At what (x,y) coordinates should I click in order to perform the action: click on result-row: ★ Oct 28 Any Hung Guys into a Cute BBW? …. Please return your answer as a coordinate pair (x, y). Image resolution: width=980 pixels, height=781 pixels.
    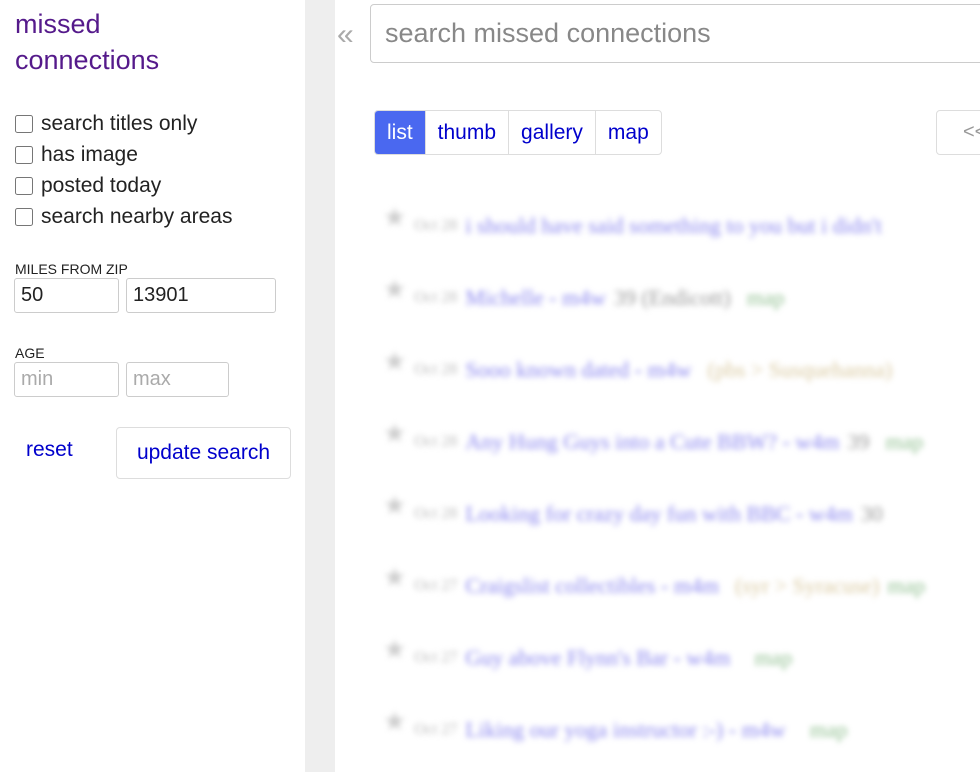
    Looking at the image, I should click on (681, 456).